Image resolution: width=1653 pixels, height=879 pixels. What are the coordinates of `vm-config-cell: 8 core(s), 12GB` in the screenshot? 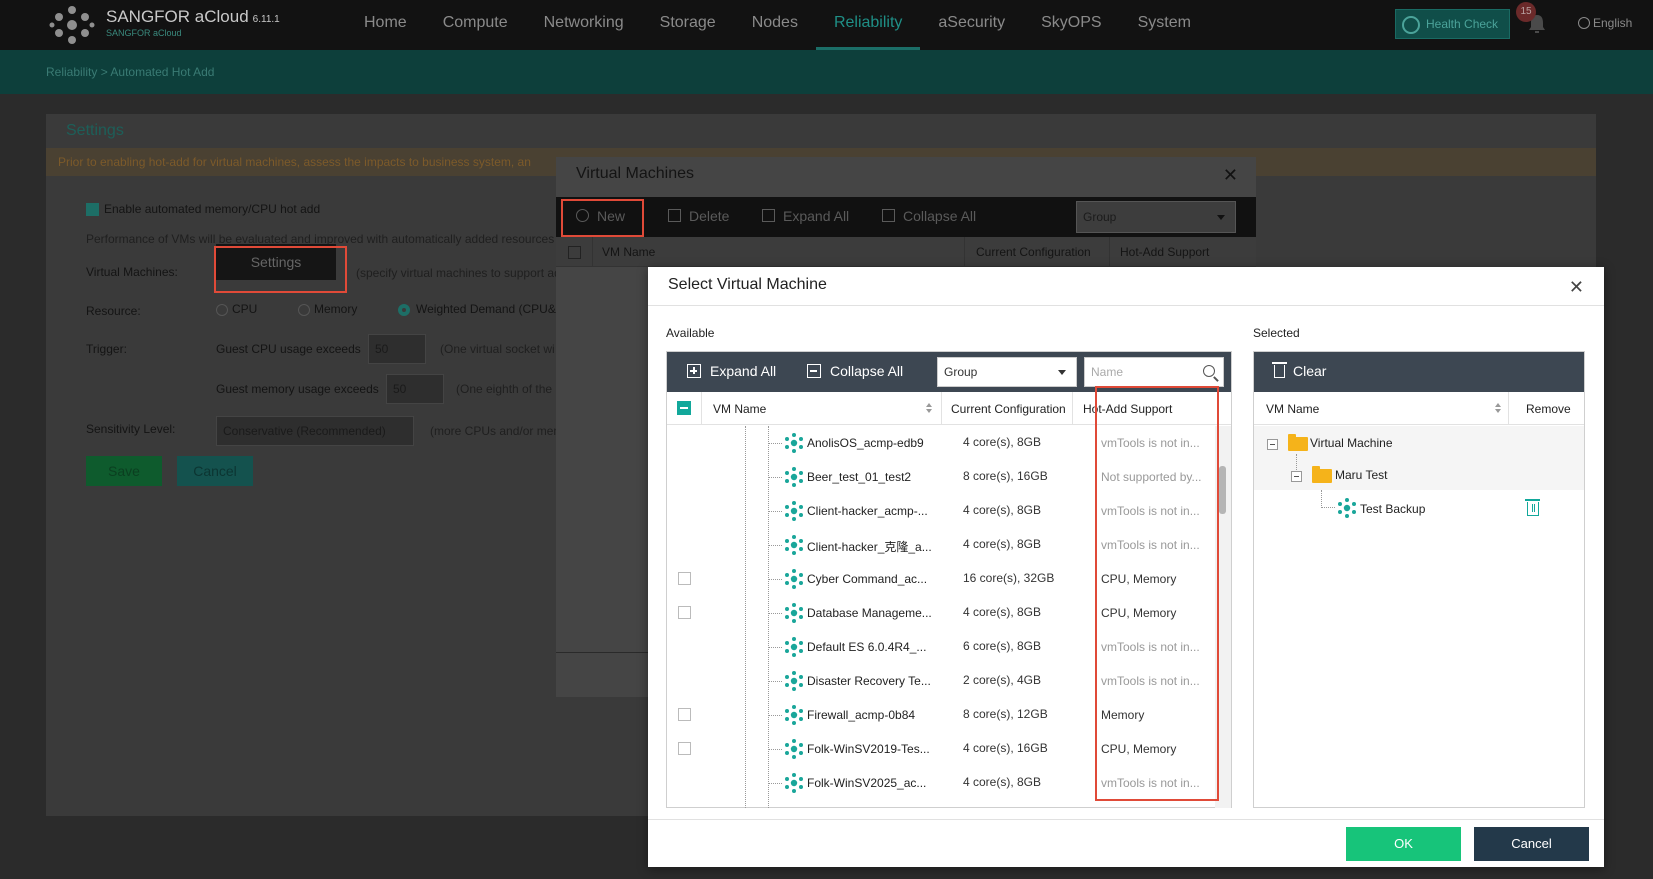 It's located at (1005, 714).